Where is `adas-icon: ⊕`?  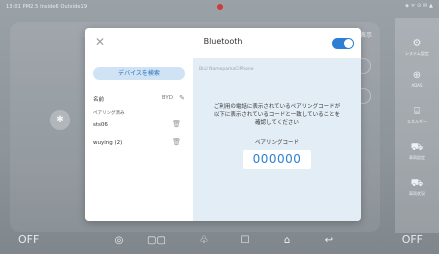 adas-icon: ⊕ is located at coordinates (417, 75).